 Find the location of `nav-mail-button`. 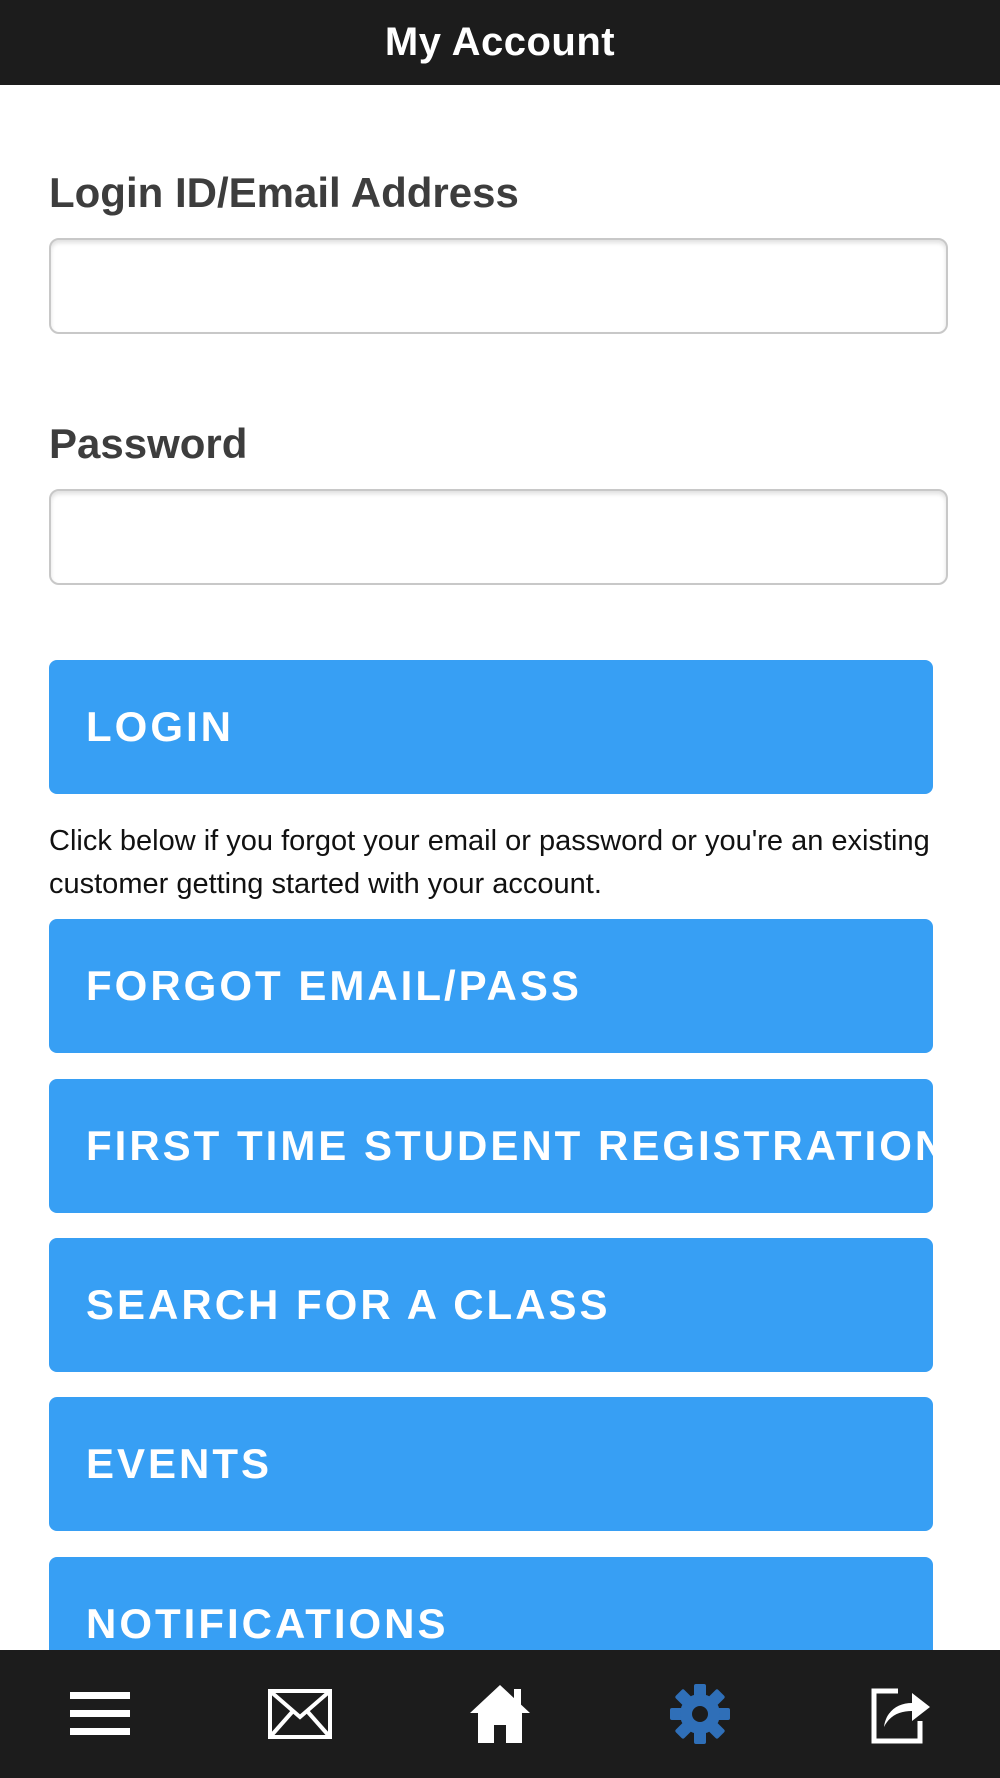

nav-mail-button is located at coordinates (300, 1714).